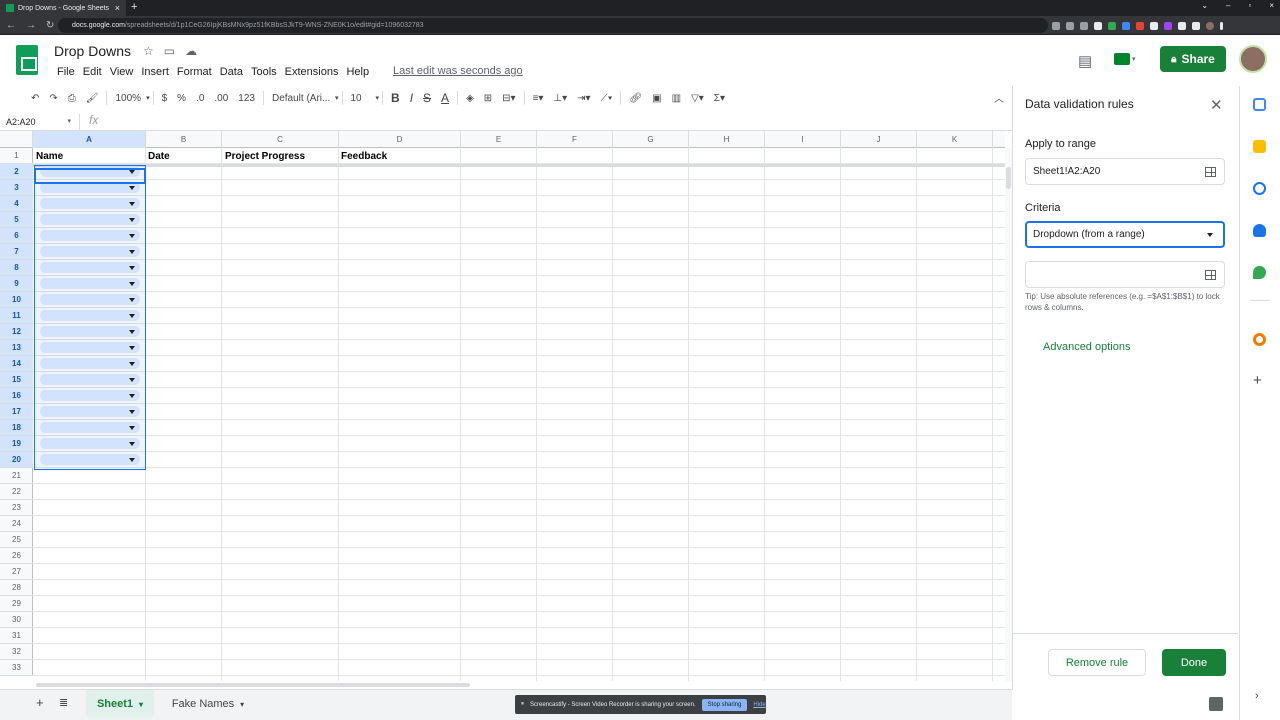 Image resolution: width=1280 pixels, height=720 pixels. Describe the element at coordinates (1257, 380) in the screenshot. I see `get-addons-icon: +` at that location.